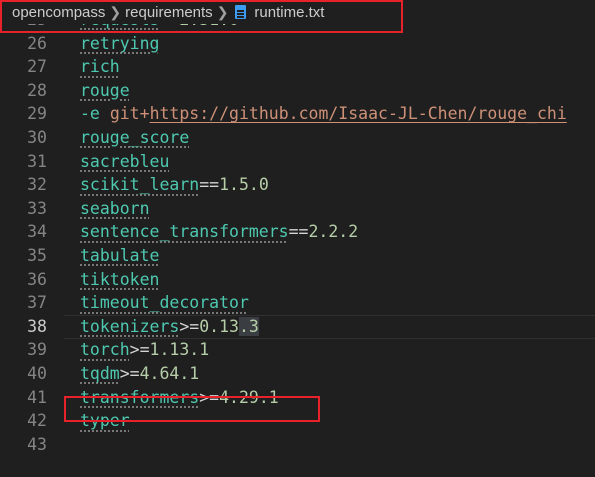  I want to click on line-content: tiktoken, so click(119, 280).